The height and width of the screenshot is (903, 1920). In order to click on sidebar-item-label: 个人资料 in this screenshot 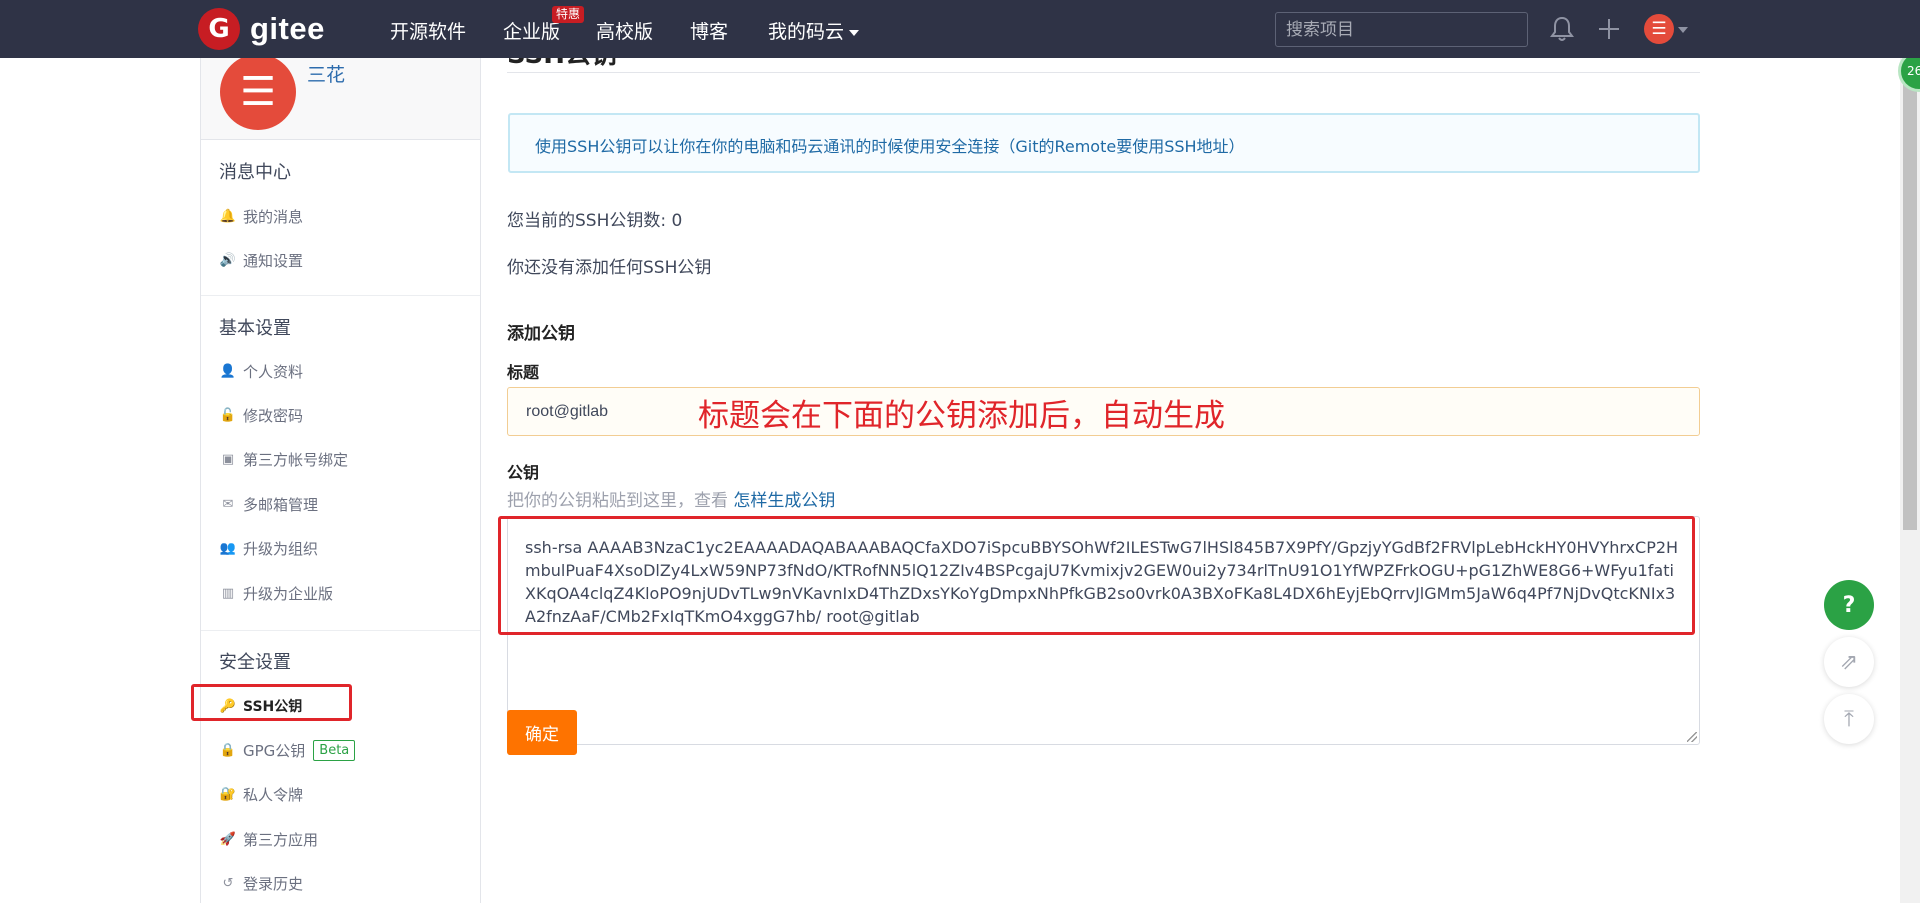, I will do `click(273, 371)`.